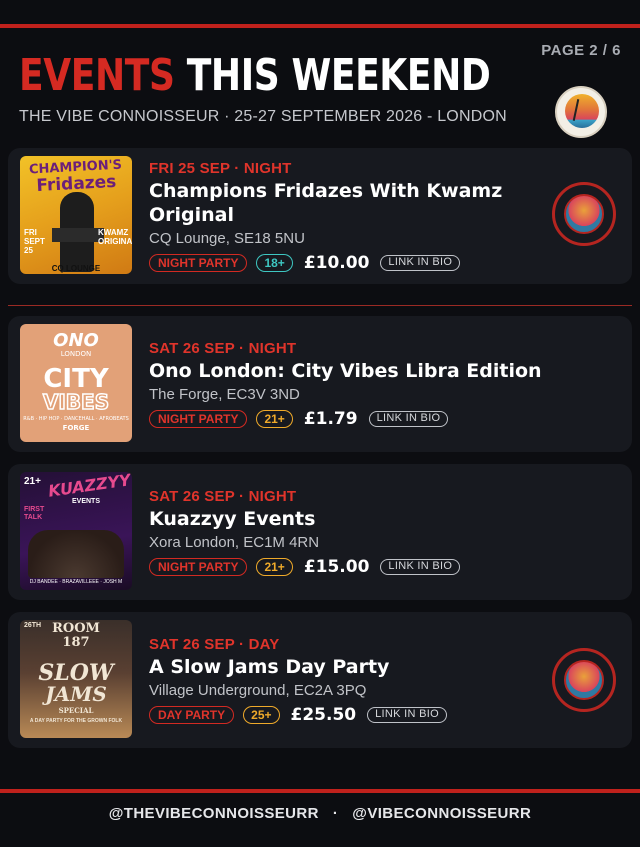  Describe the element at coordinates (258, 690) in the screenshot. I see `event-venue: Village Underground, EC2A 3PQ` at that location.